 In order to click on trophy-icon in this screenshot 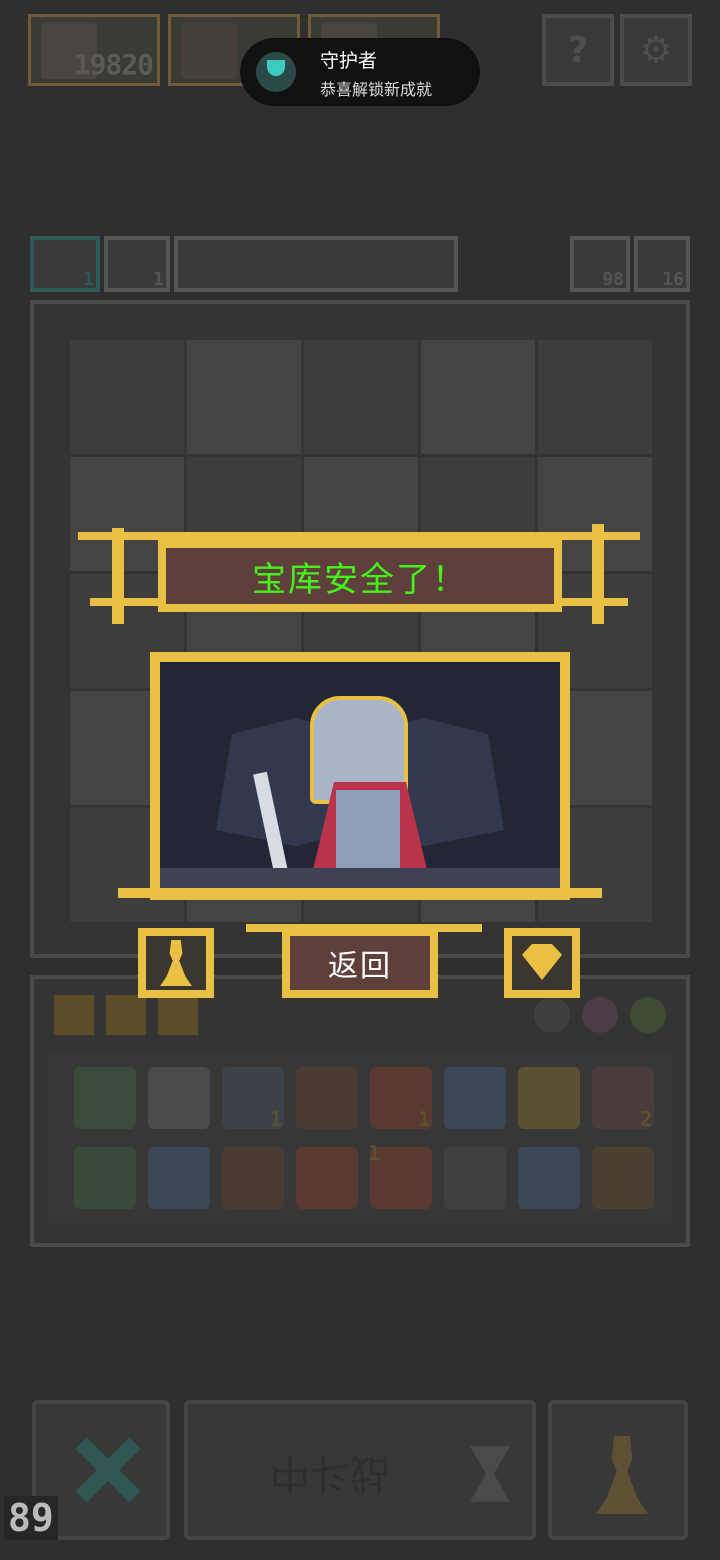, I will do `click(276, 72)`.